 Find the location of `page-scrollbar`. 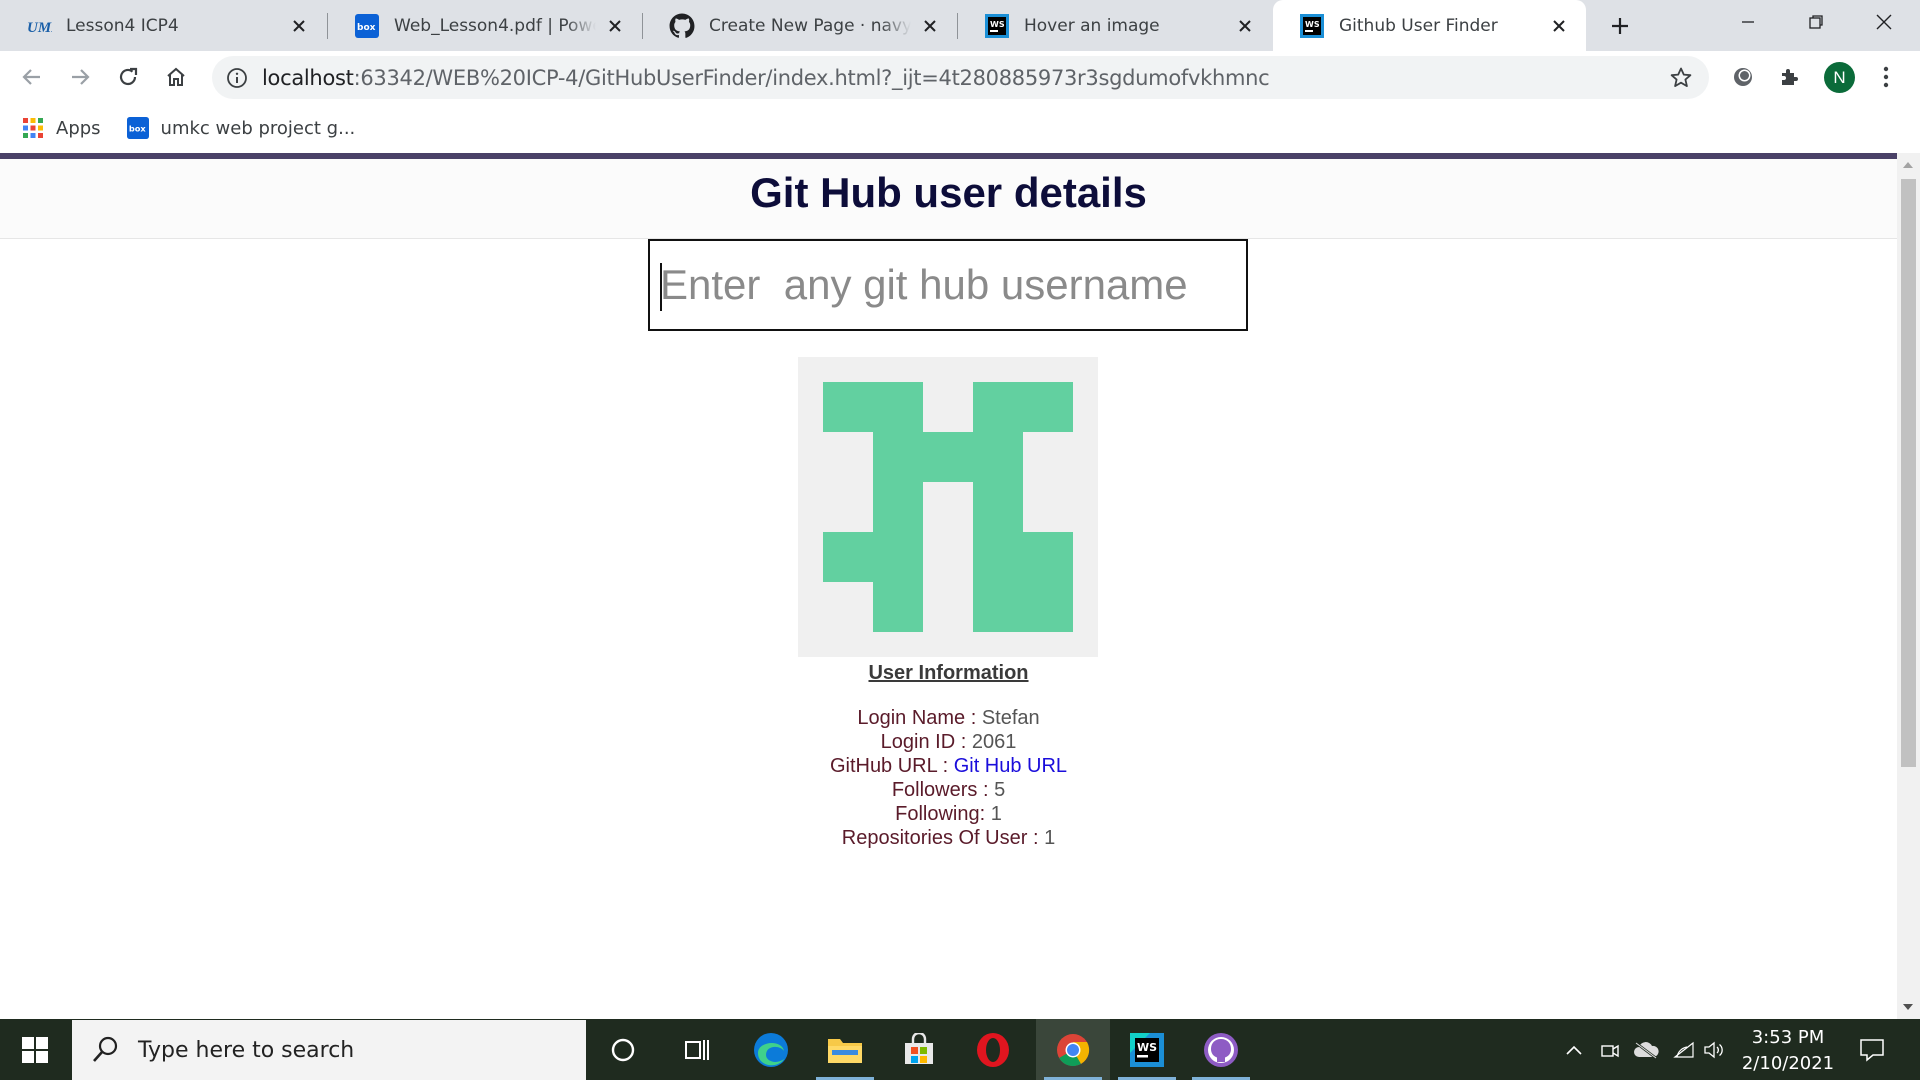

page-scrollbar is located at coordinates (1908, 586).